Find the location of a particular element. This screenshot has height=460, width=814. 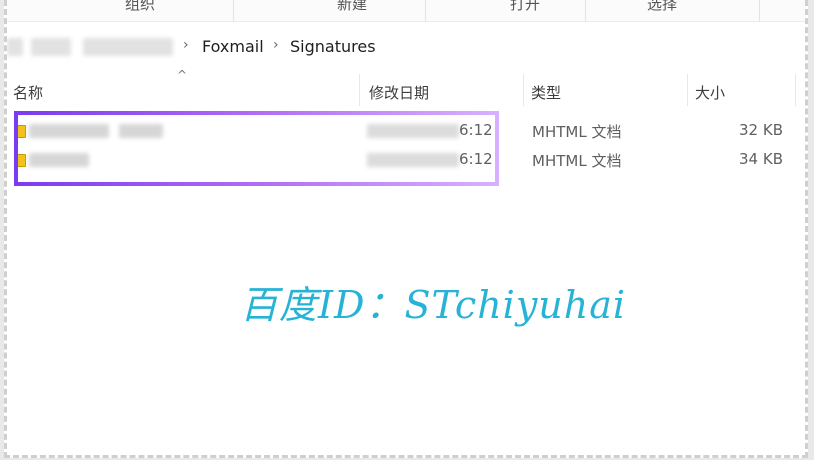

ribbon-new: 新建 is located at coordinates (352, 7).